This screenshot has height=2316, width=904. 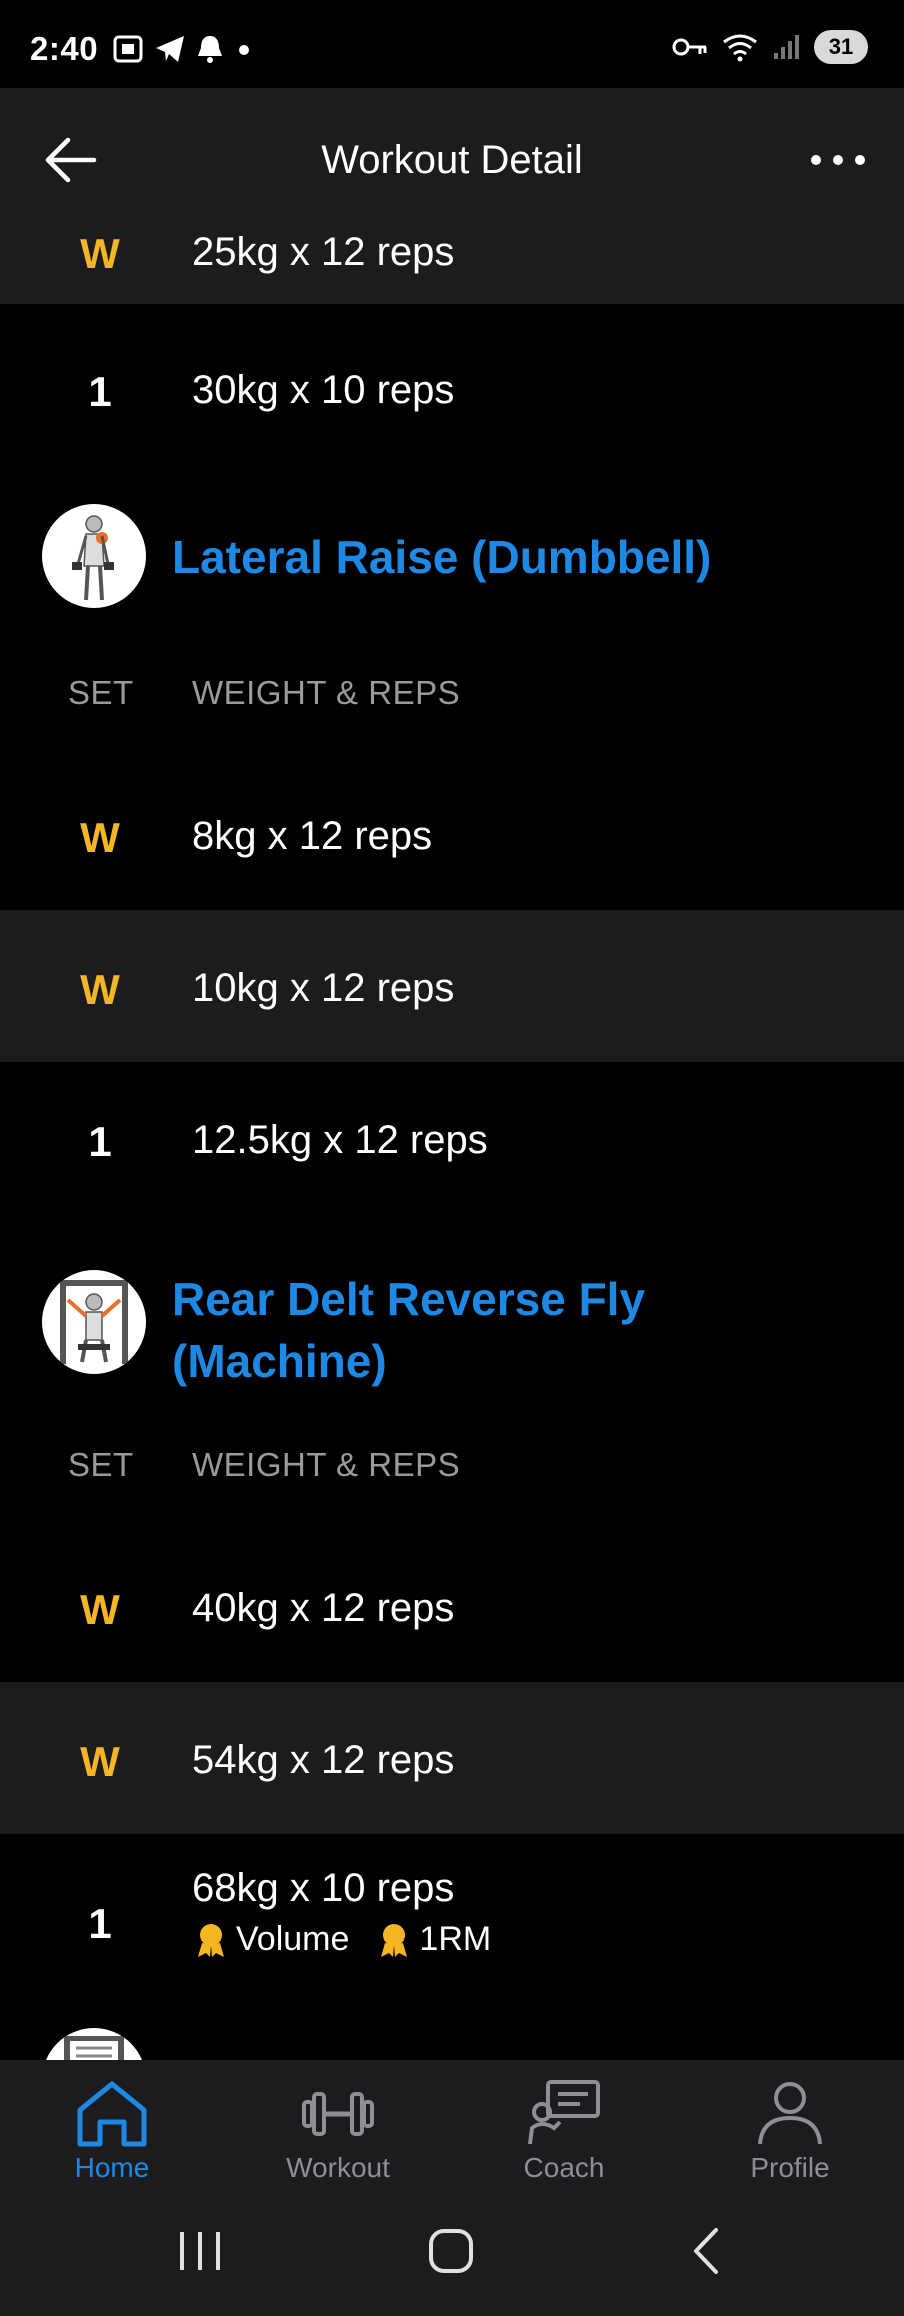 I want to click on set-row: W 54kg x 12 reps, so click(x=452, y=1758).